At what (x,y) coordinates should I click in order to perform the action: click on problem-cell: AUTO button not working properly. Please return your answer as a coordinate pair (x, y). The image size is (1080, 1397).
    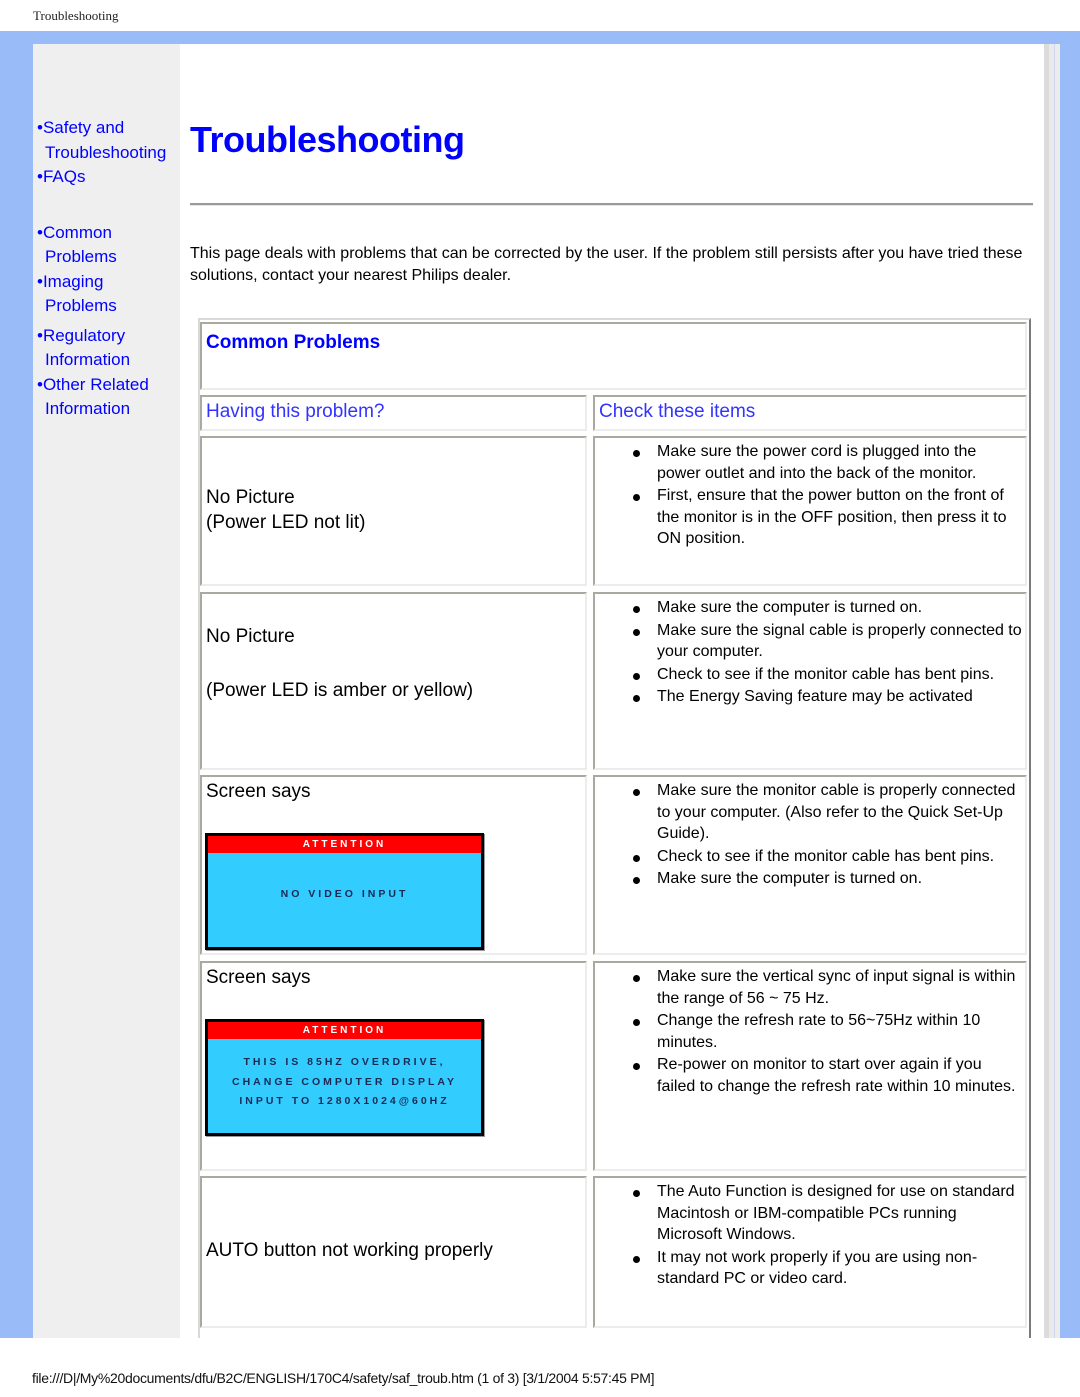
    Looking at the image, I should click on (393, 1252).